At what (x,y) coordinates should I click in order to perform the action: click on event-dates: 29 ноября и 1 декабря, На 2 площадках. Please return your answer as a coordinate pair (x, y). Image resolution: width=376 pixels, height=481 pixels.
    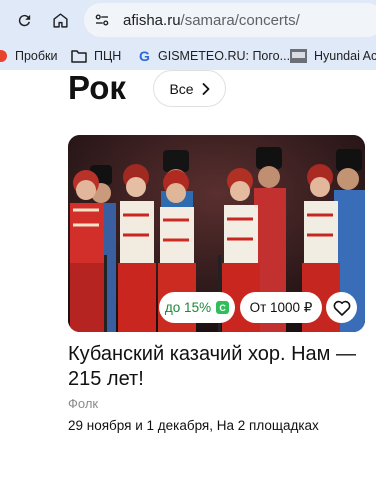
    Looking at the image, I should click on (193, 425).